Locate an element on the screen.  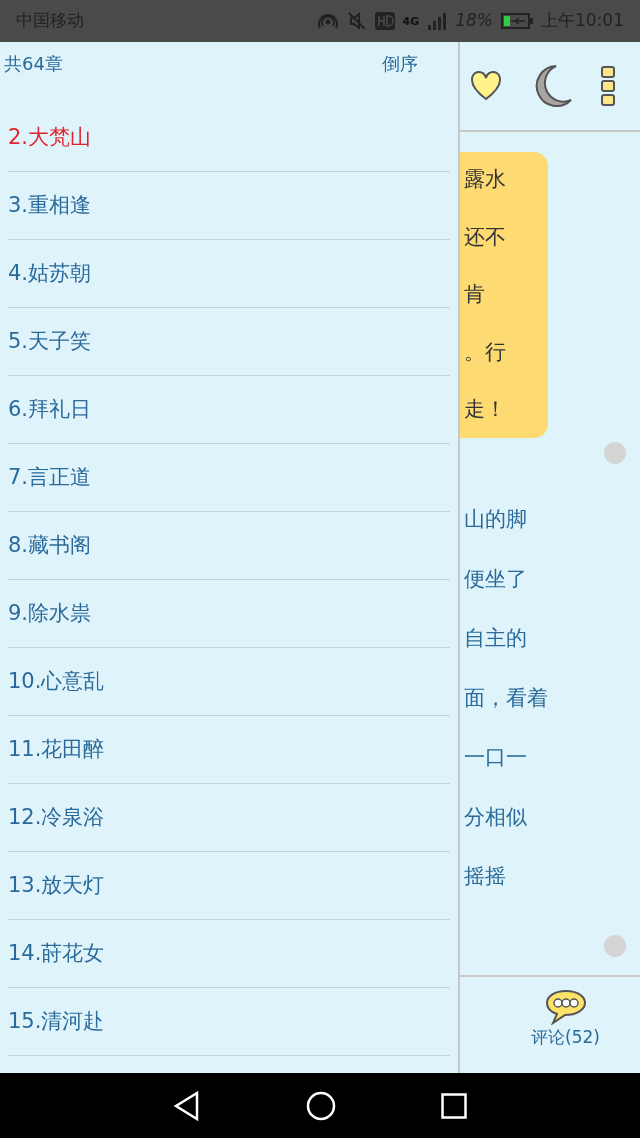
comments-button: 评论(52) is located at coordinates (565, 1025).